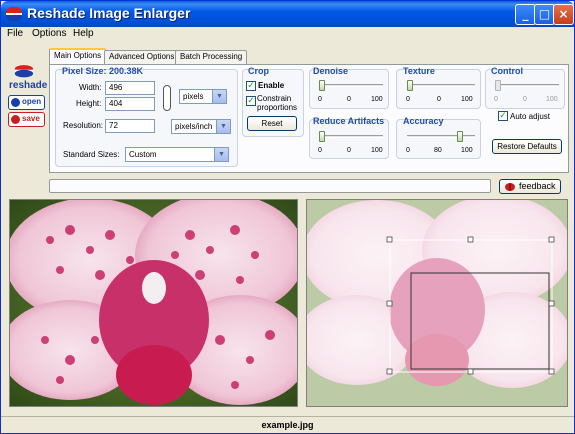 This screenshot has height=434, width=575. What do you see at coordinates (251, 101) in the screenshot?
I see `constrain-proportions-checkbox: ✓` at bounding box center [251, 101].